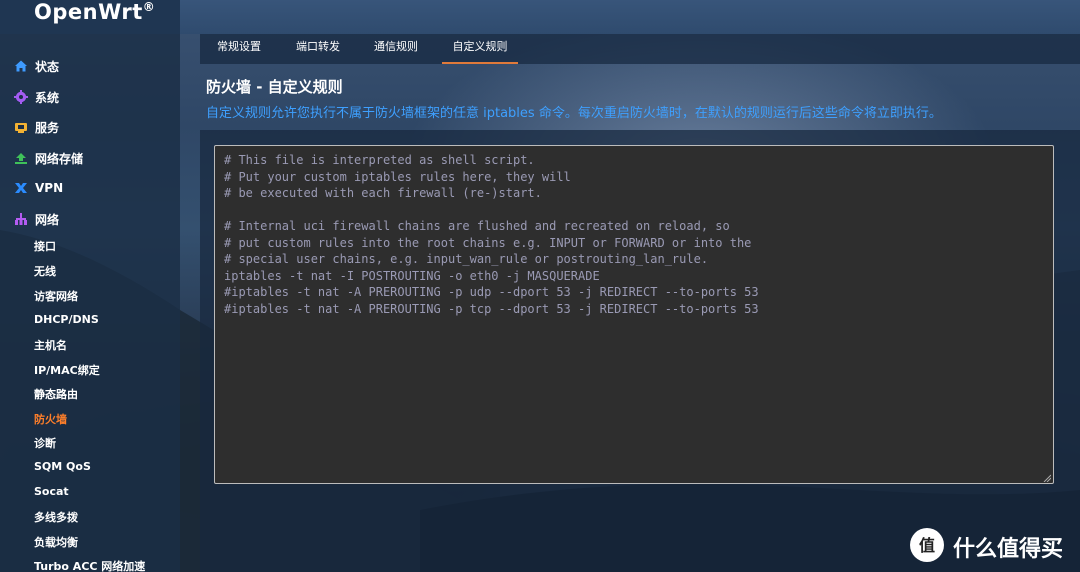  Describe the element at coordinates (90, 158) in the screenshot. I see `sidebar-item-storage: 网络存储` at that location.